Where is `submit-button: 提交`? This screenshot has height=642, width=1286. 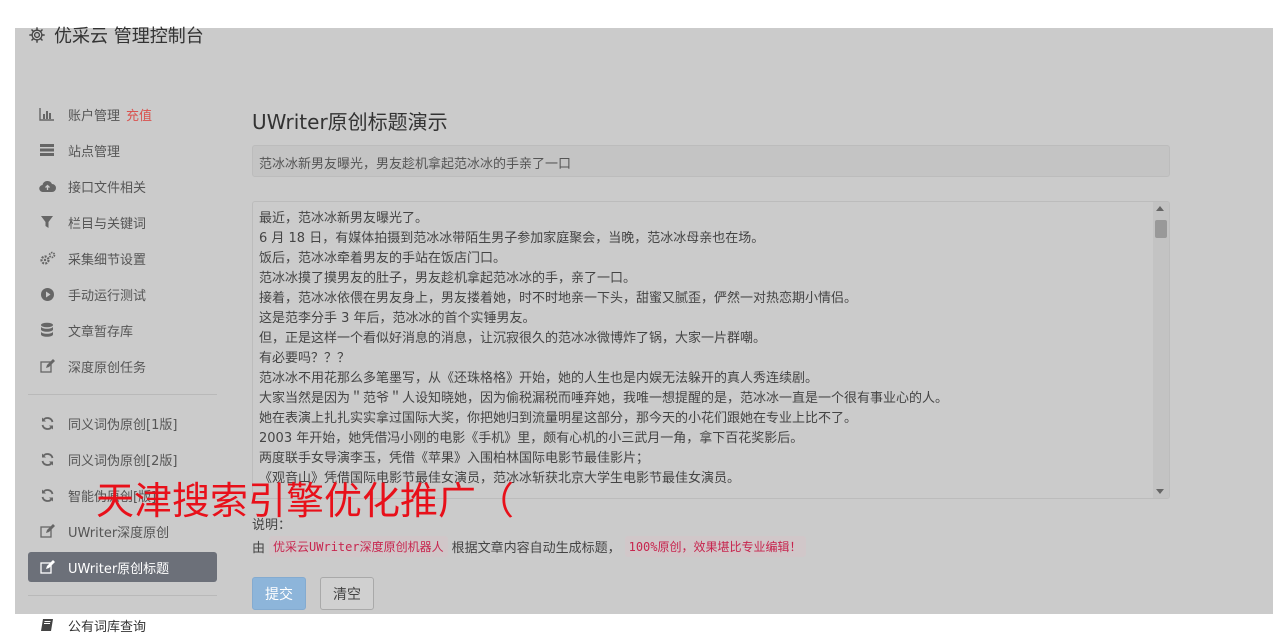 submit-button: 提交 is located at coordinates (279, 593).